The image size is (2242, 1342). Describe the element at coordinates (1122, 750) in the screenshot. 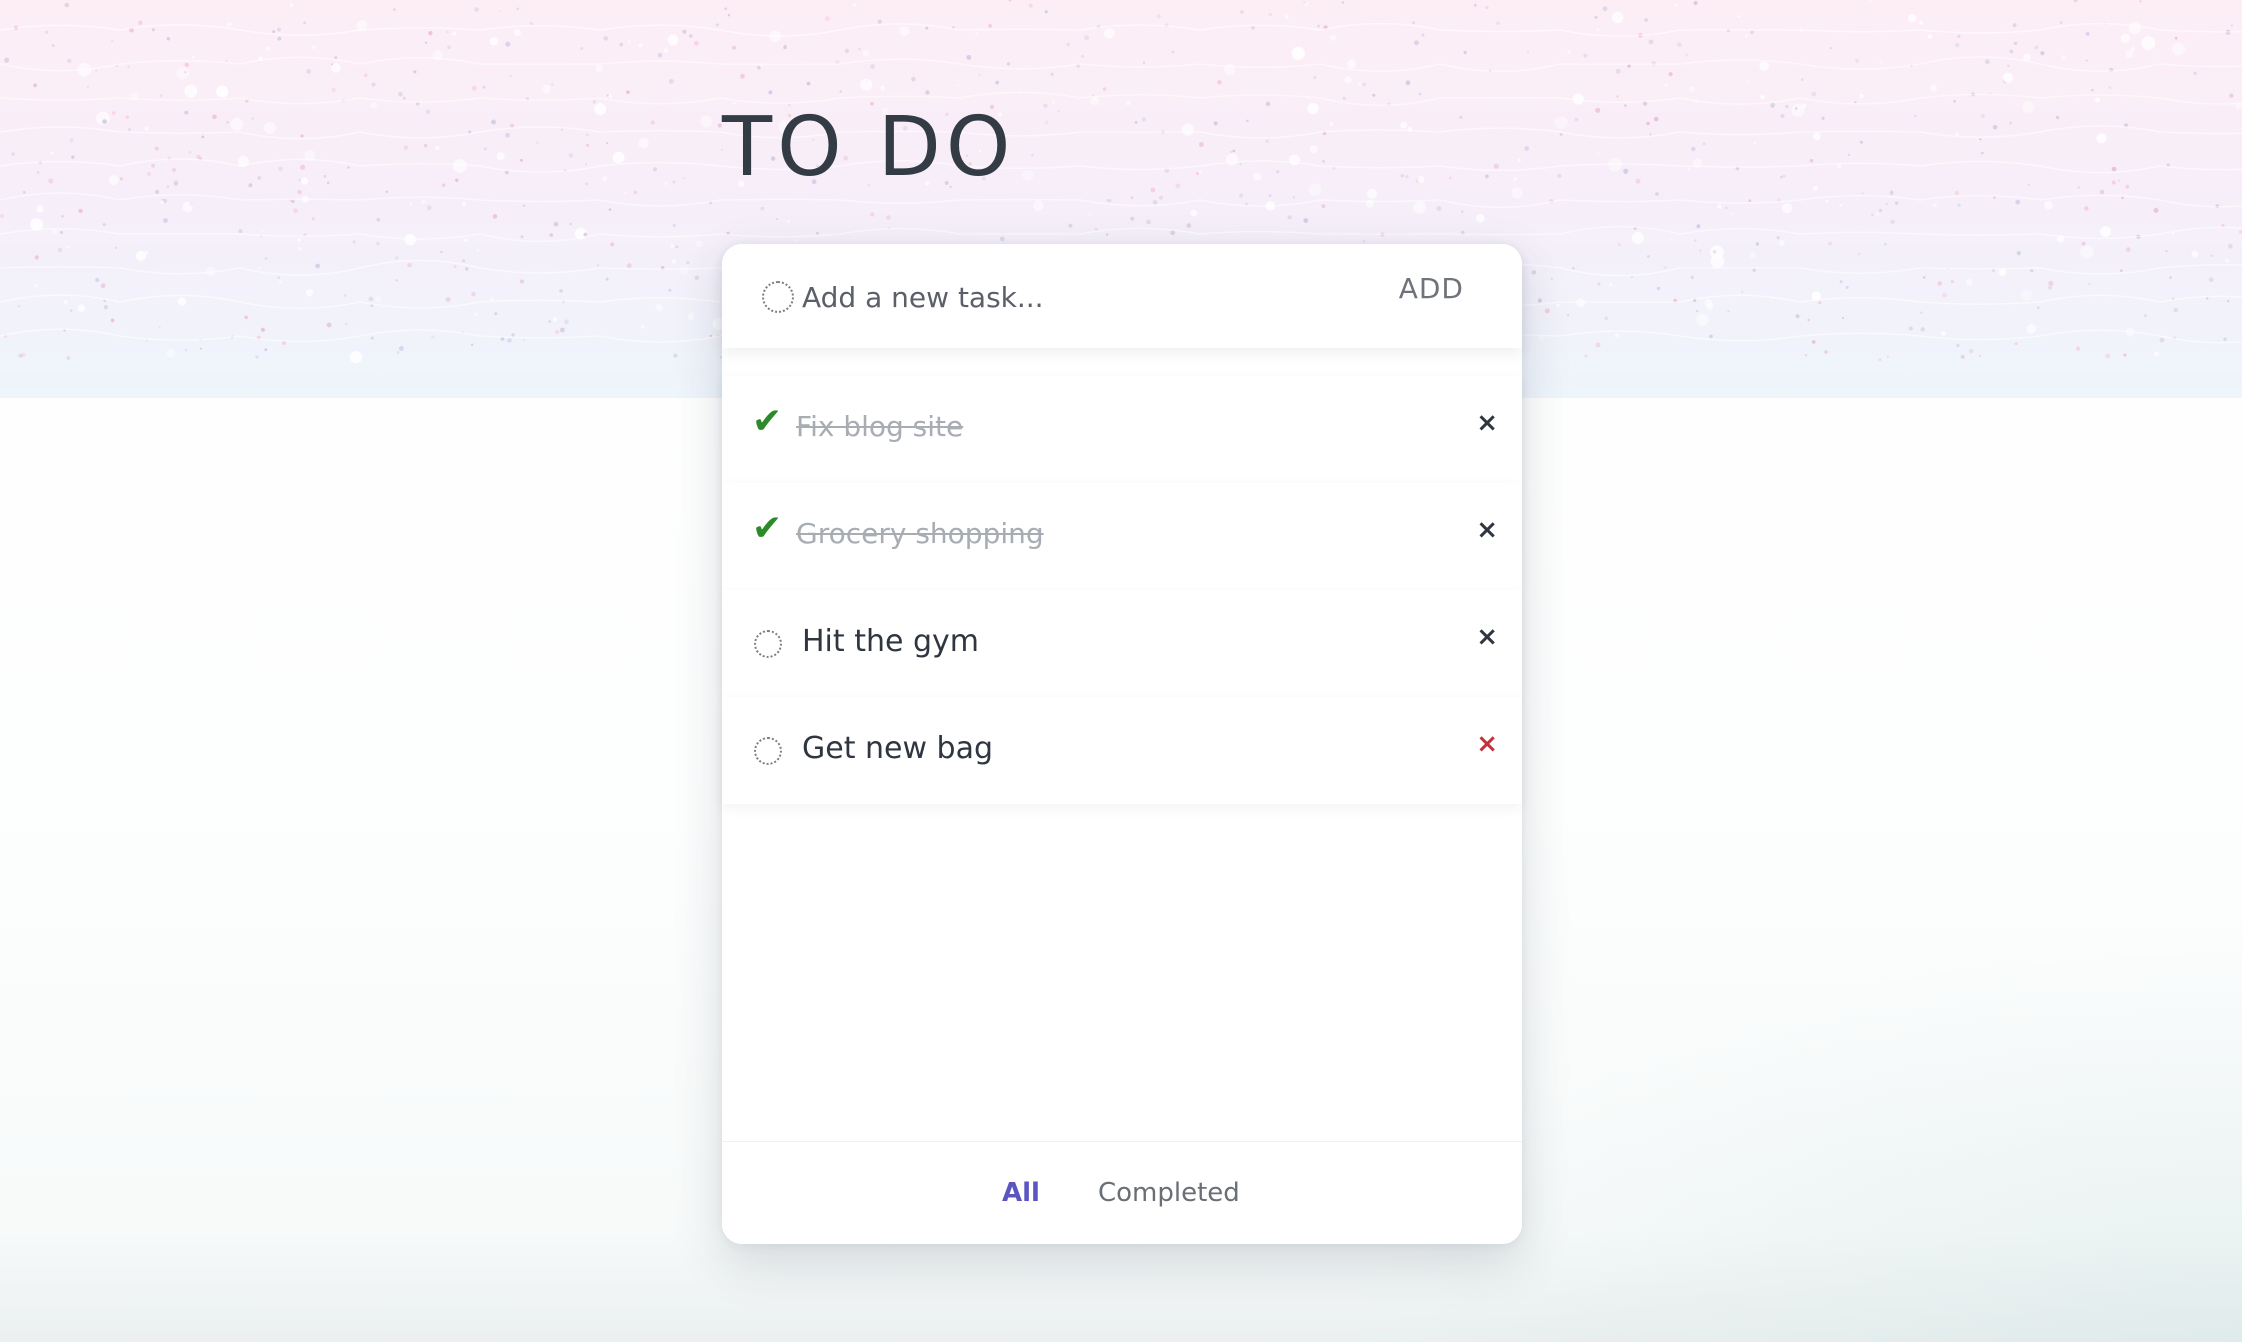

I see `task-item: Get new bag ×` at that location.